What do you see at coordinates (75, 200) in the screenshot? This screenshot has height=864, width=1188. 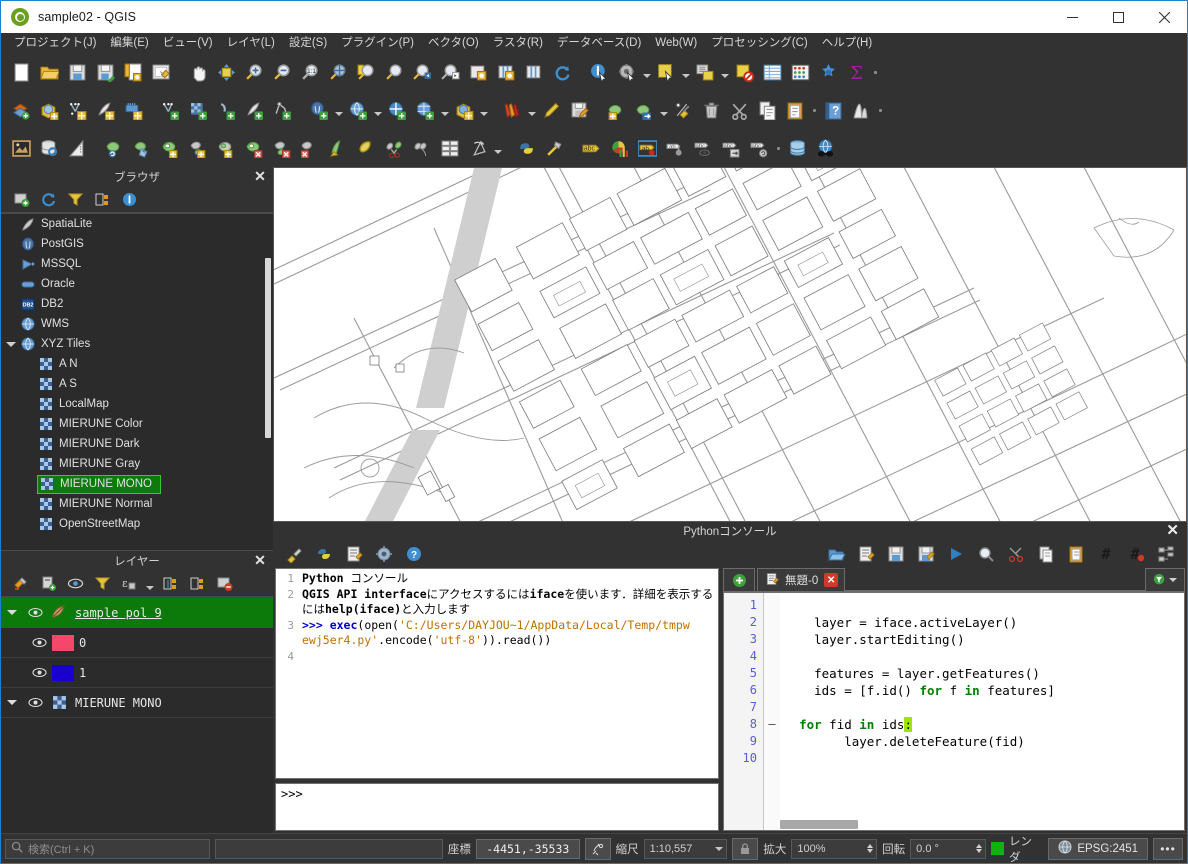 I see `filter-icon` at bounding box center [75, 200].